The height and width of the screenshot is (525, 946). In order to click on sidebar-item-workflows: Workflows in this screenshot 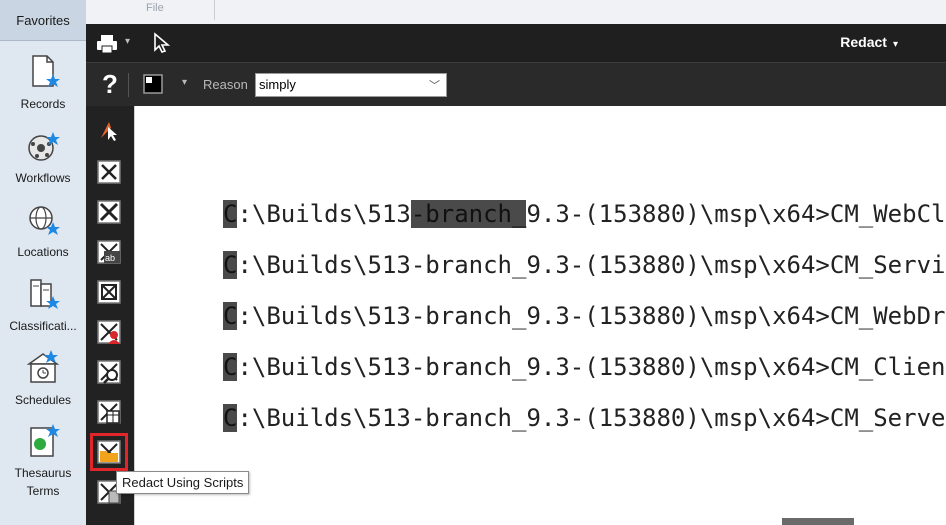, I will do `click(43, 157)`.